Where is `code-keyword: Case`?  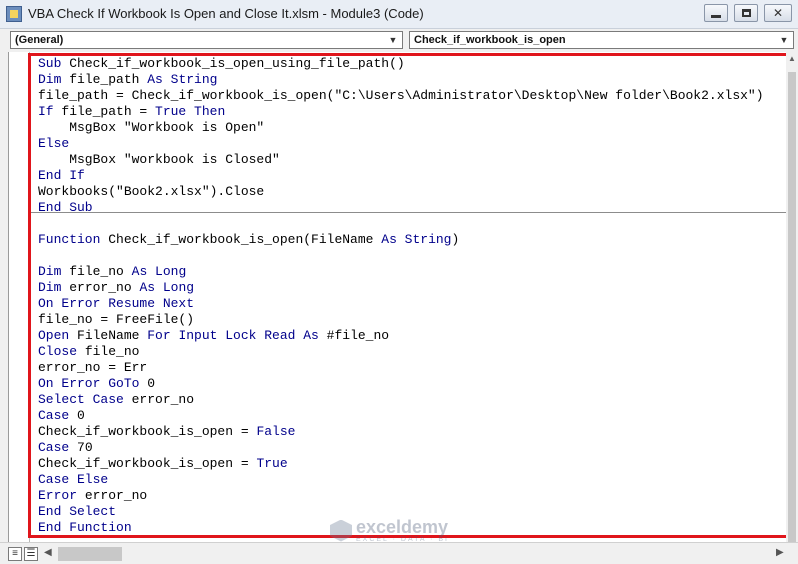
code-keyword: Case is located at coordinates (58, 447).